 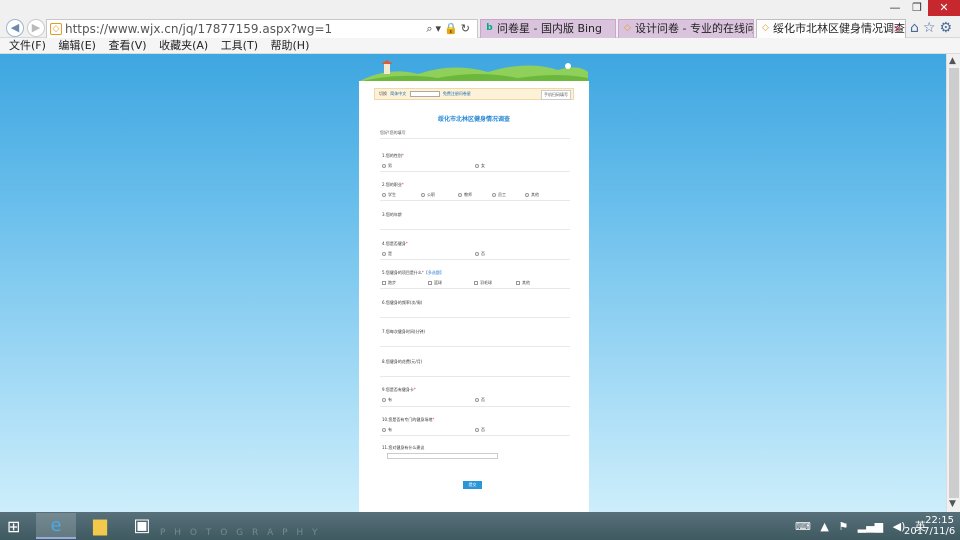 What do you see at coordinates (532, 195) in the screenshot?
I see `option-other: 其他` at bounding box center [532, 195].